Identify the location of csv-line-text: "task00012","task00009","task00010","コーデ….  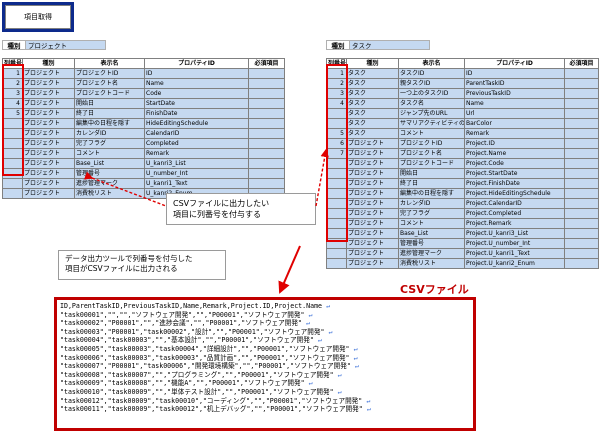
(211, 400).